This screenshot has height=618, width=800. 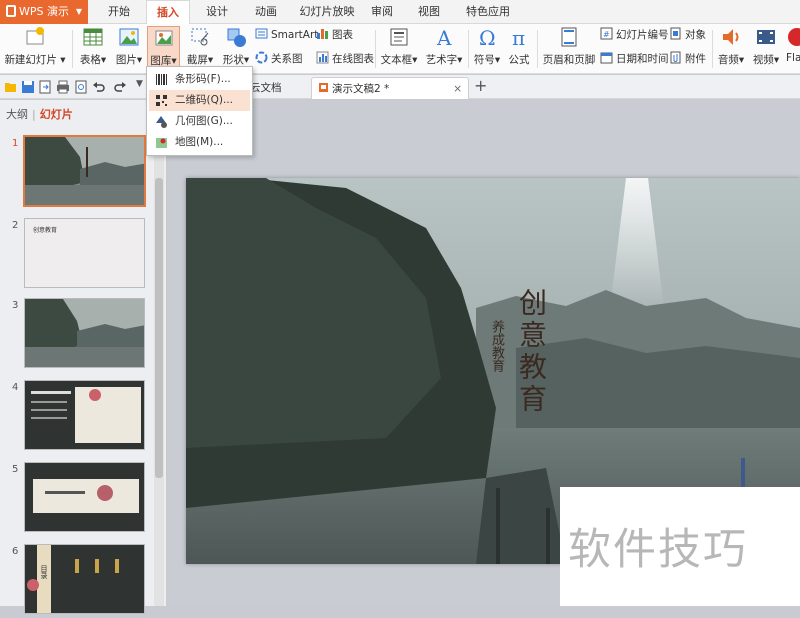 I want to click on object-label: 对象, so click(x=695, y=35).